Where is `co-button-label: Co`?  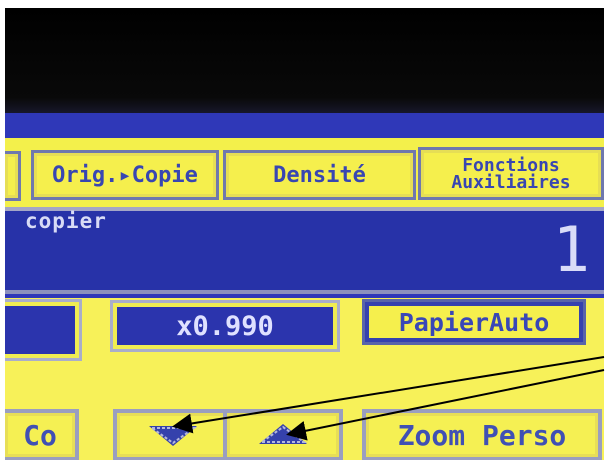 co-button-label: Co is located at coordinates (40, 435).